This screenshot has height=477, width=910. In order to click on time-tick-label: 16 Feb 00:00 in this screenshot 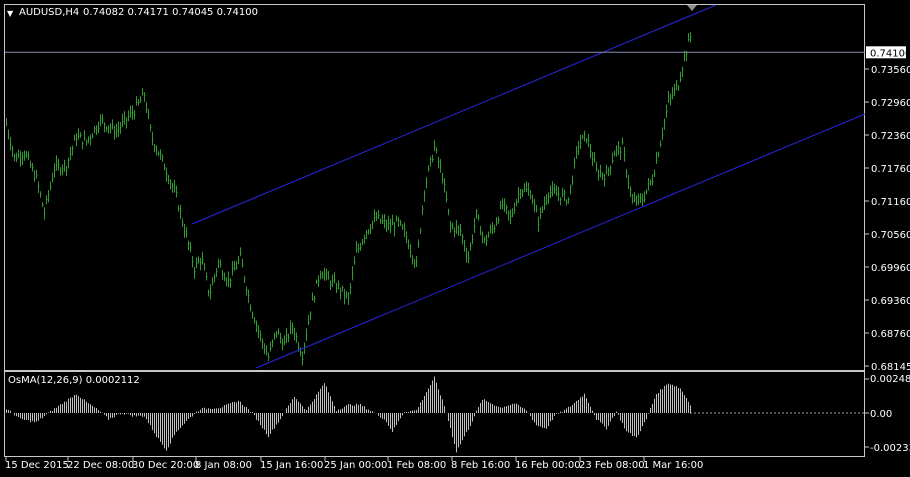, I will do `click(548, 465)`.